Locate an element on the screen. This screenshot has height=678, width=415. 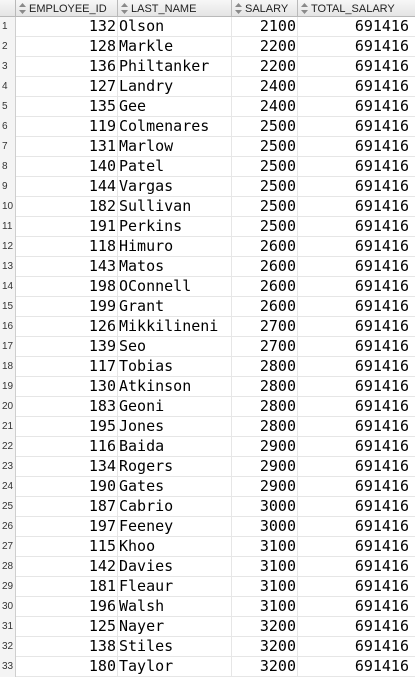
cell-last-name: Rogers is located at coordinates (175, 467).